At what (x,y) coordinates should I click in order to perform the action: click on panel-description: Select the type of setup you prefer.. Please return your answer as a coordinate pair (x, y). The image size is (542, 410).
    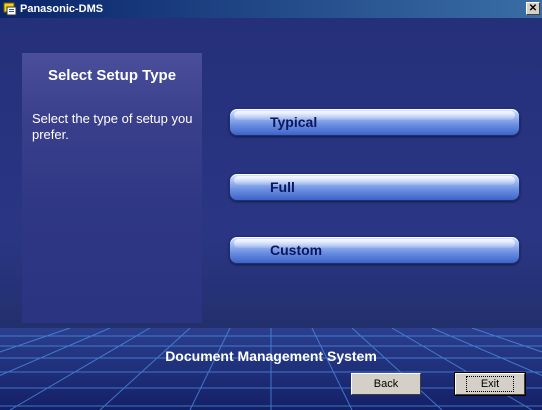
    Looking at the image, I should click on (112, 126).